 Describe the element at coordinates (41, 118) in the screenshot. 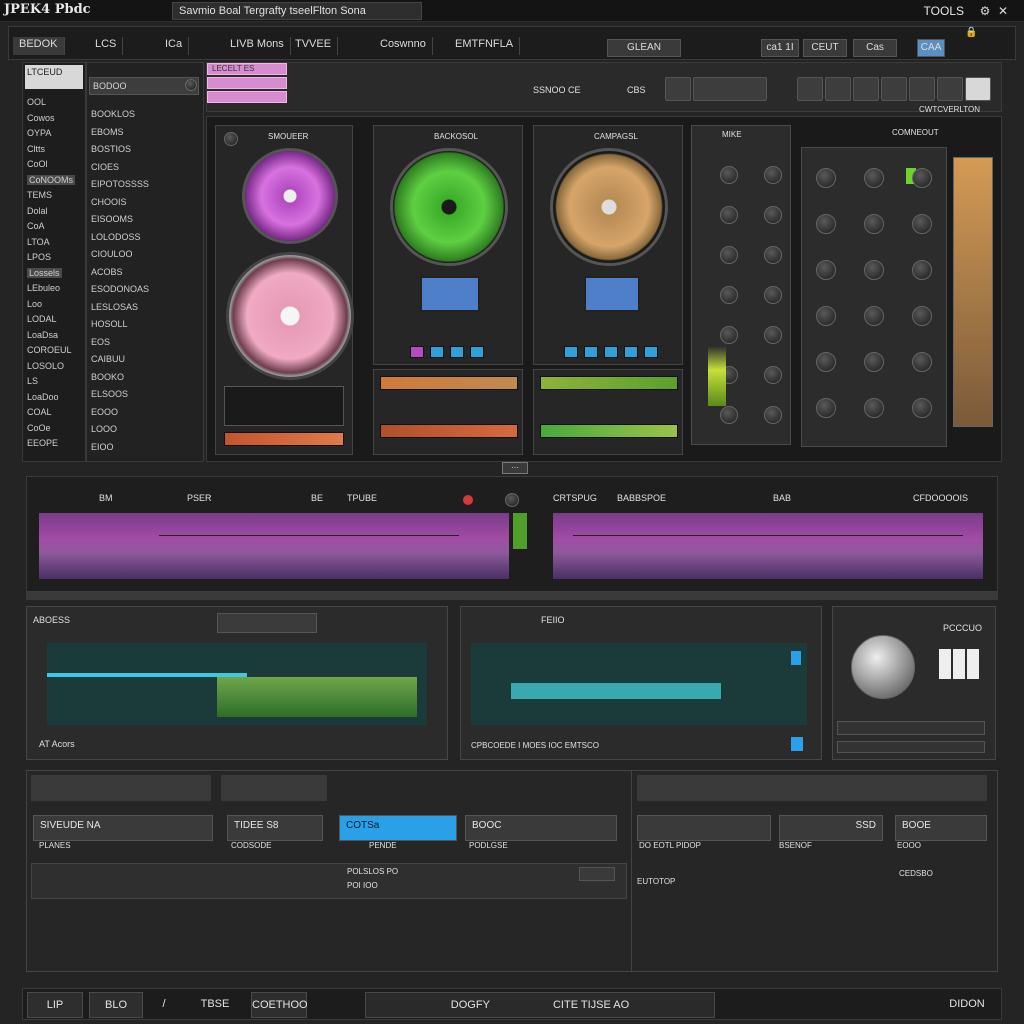

I see `sidebar-item: Cowos` at that location.